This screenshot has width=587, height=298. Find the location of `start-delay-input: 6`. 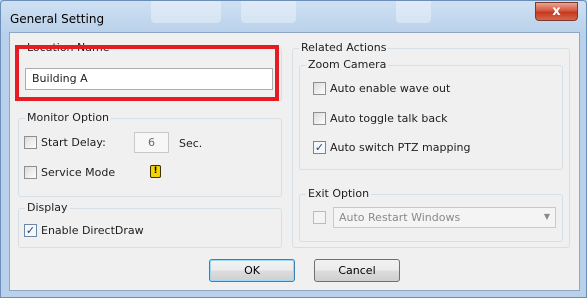

start-delay-input: 6 is located at coordinates (151, 142).